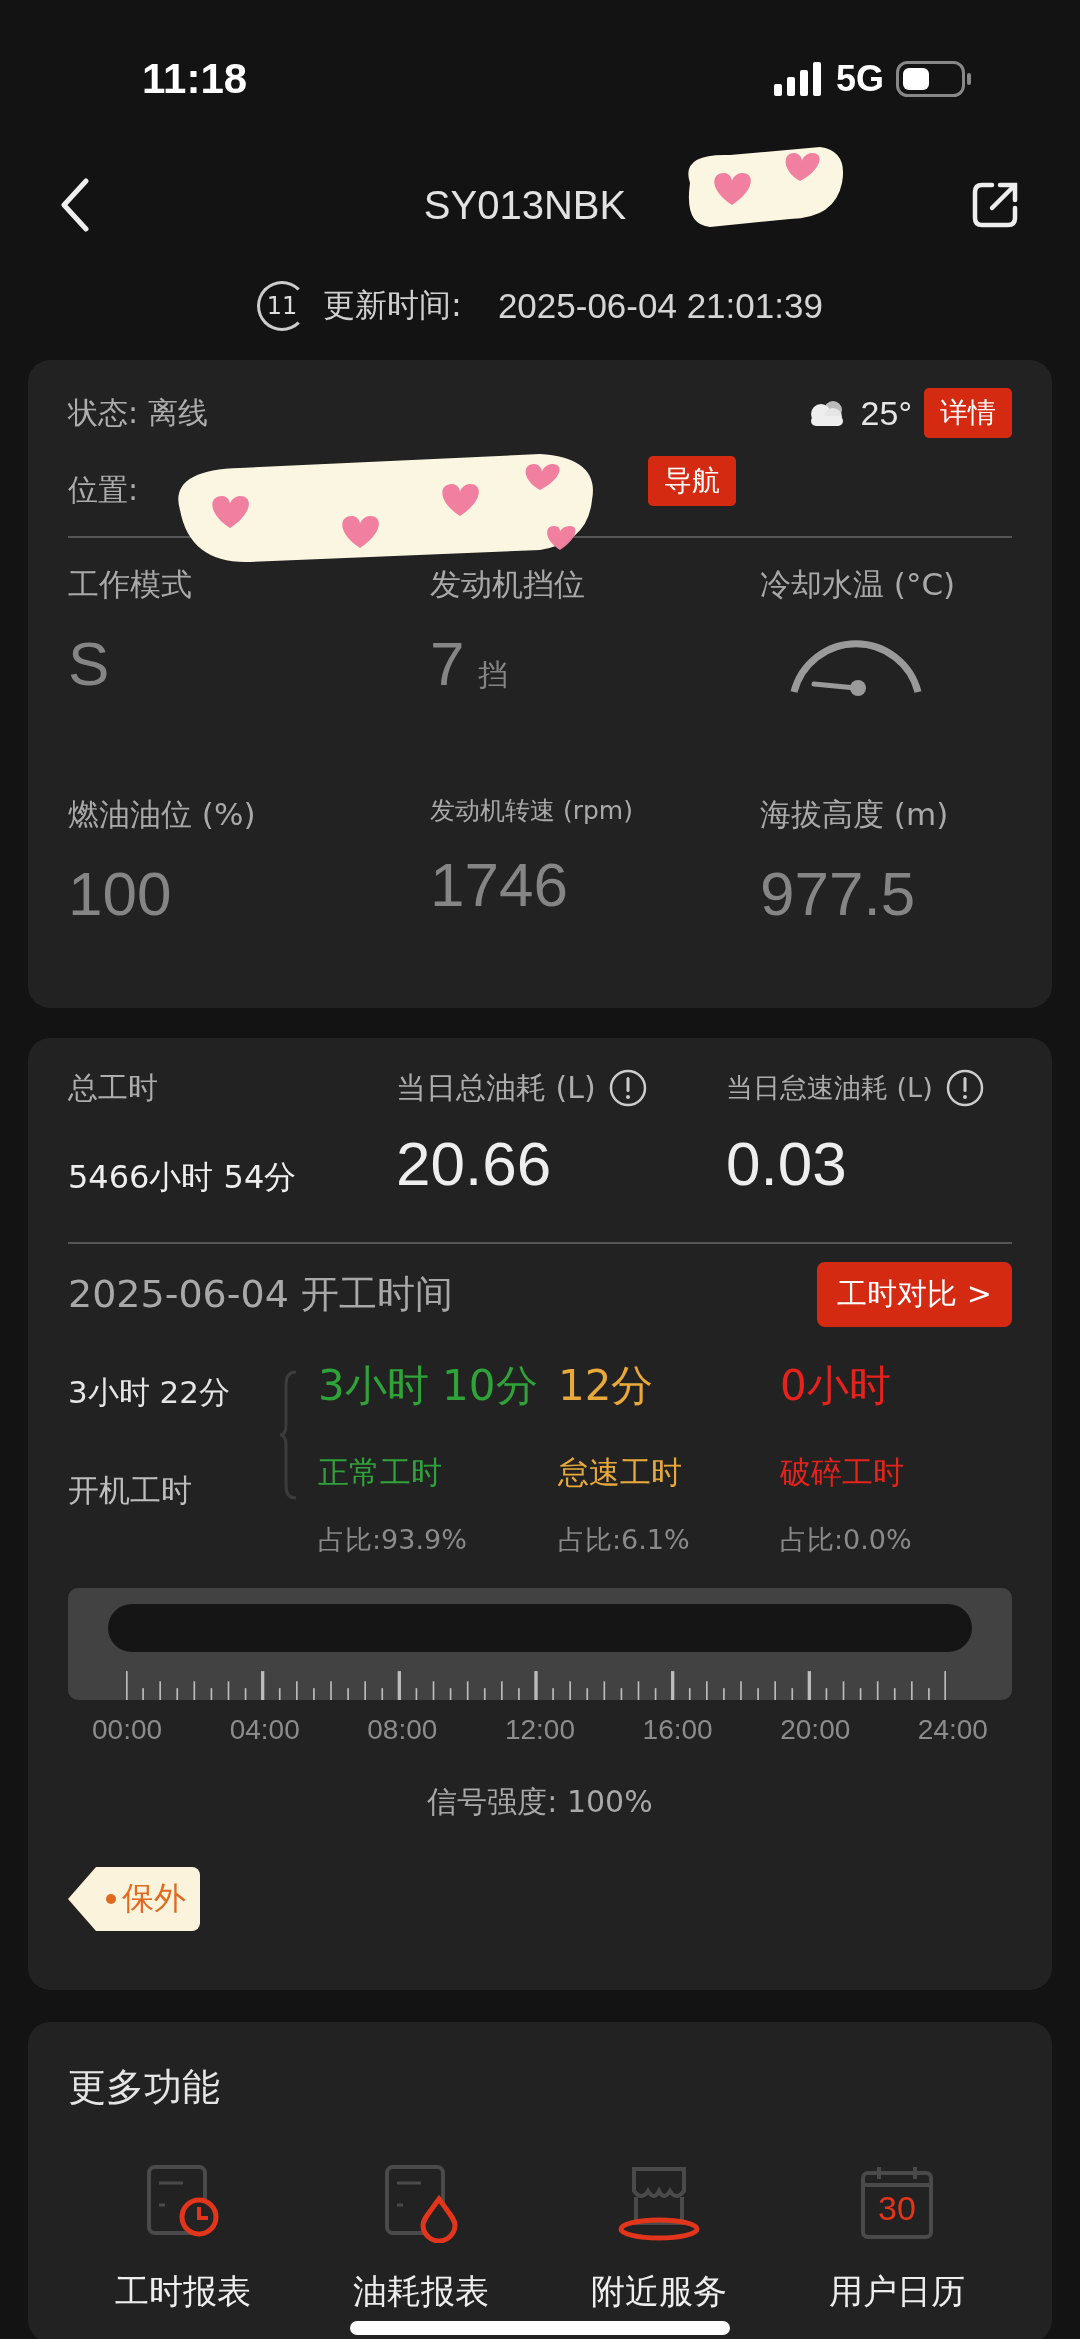 The width and height of the screenshot is (1080, 2339). I want to click on breakdown-share: 占比:93.9%, so click(393, 1540).